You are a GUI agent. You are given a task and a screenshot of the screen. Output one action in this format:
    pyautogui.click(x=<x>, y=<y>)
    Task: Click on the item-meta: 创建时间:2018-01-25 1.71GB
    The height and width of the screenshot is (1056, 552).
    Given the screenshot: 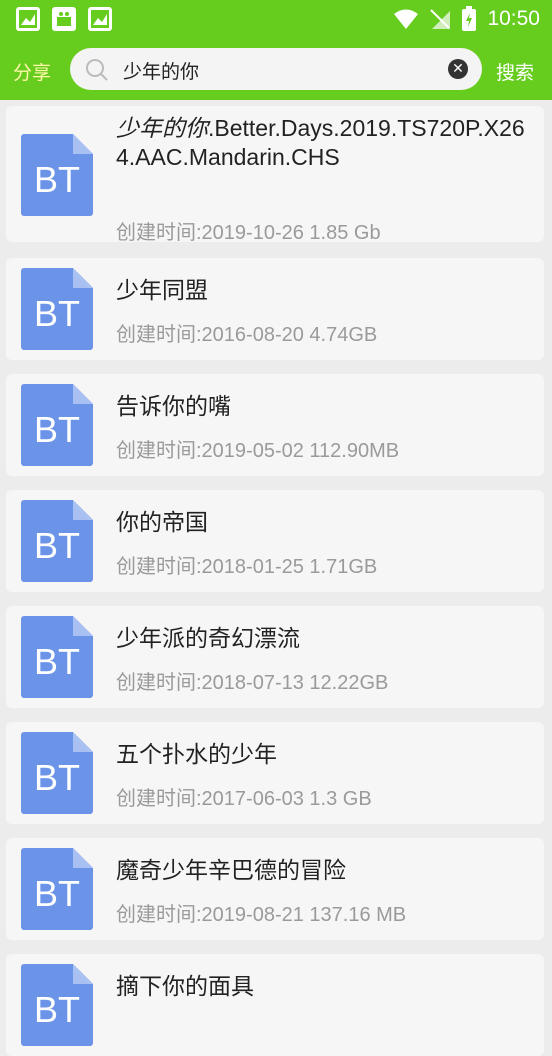 What is the action you would take?
    pyautogui.click(x=247, y=567)
    